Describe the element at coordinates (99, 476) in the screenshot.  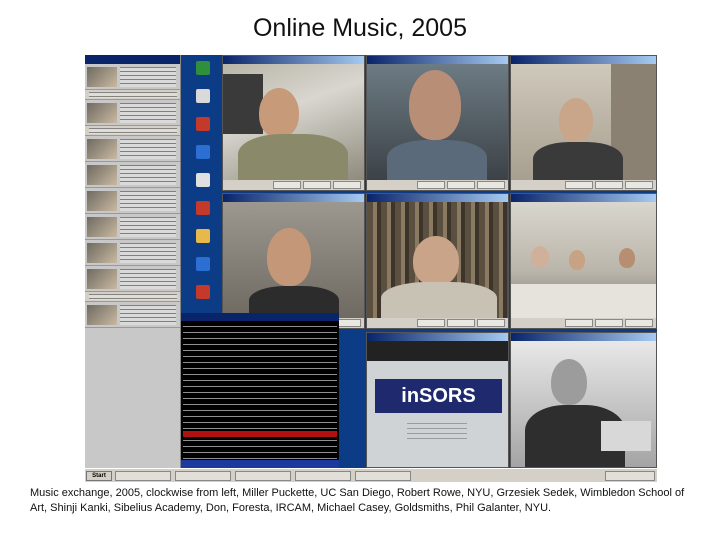
I see `start-button: Start` at that location.